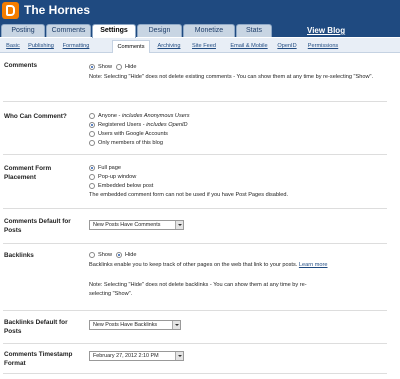 This screenshot has height=379, width=400. I want to click on timestamp-format-select: February 27, 2012 2:10 PM, so click(136, 356).